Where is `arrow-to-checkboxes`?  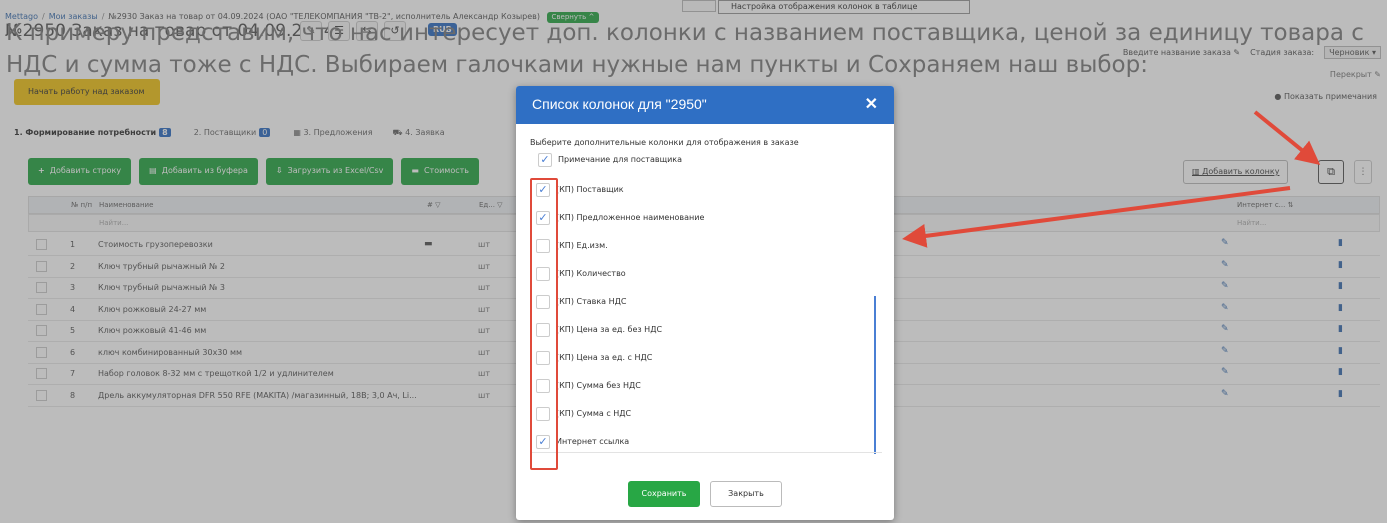 arrow-to-checkboxes is located at coordinates (1096, 217).